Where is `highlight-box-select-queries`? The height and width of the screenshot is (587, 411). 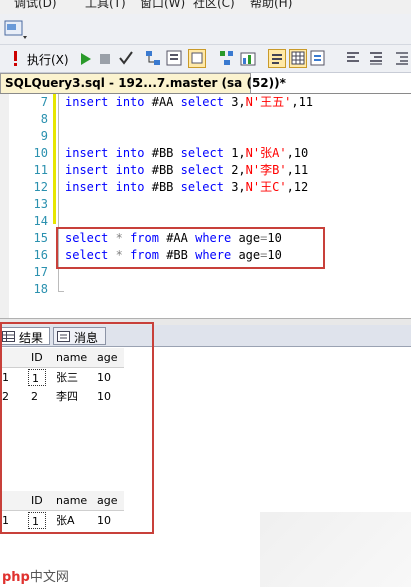
highlight-box-select-queries is located at coordinates (190, 248).